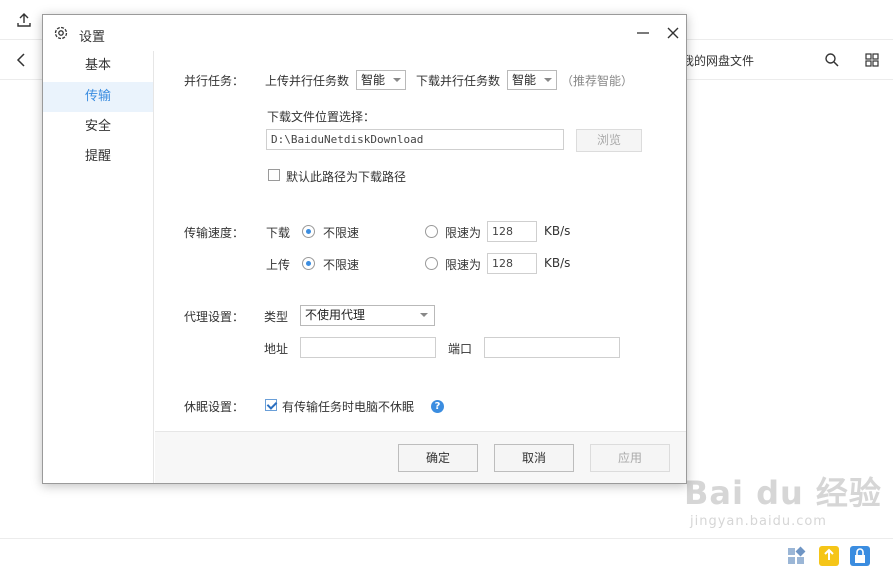 This screenshot has width=893, height=572. Describe the element at coordinates (437, 406) in the screenshot. I see `help-icon: ?` at that location.